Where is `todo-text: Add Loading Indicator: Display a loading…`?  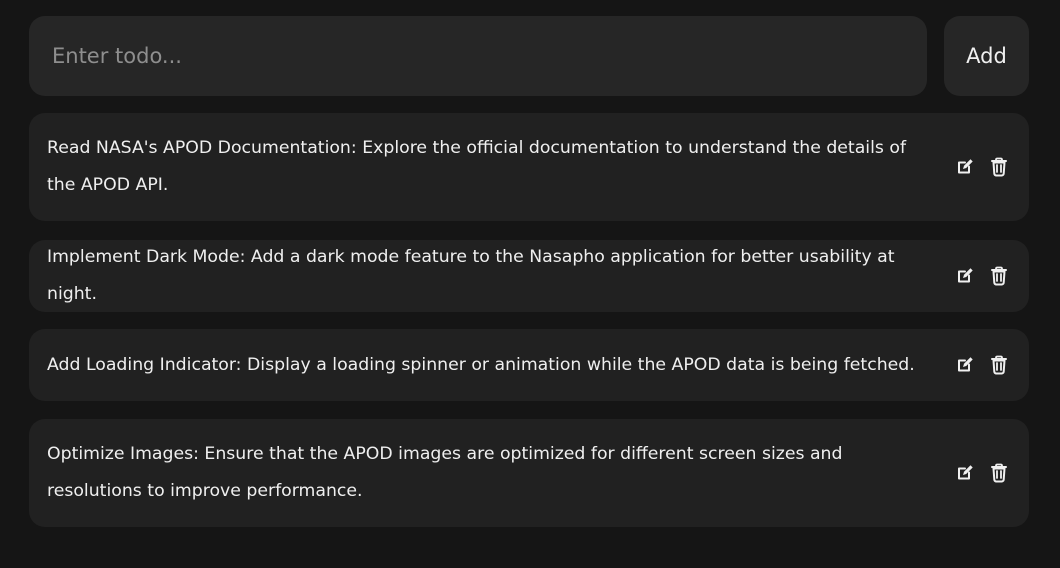
todo-text: Add Loading Indicator: Display a loading… is located at coordinates (481, 364).